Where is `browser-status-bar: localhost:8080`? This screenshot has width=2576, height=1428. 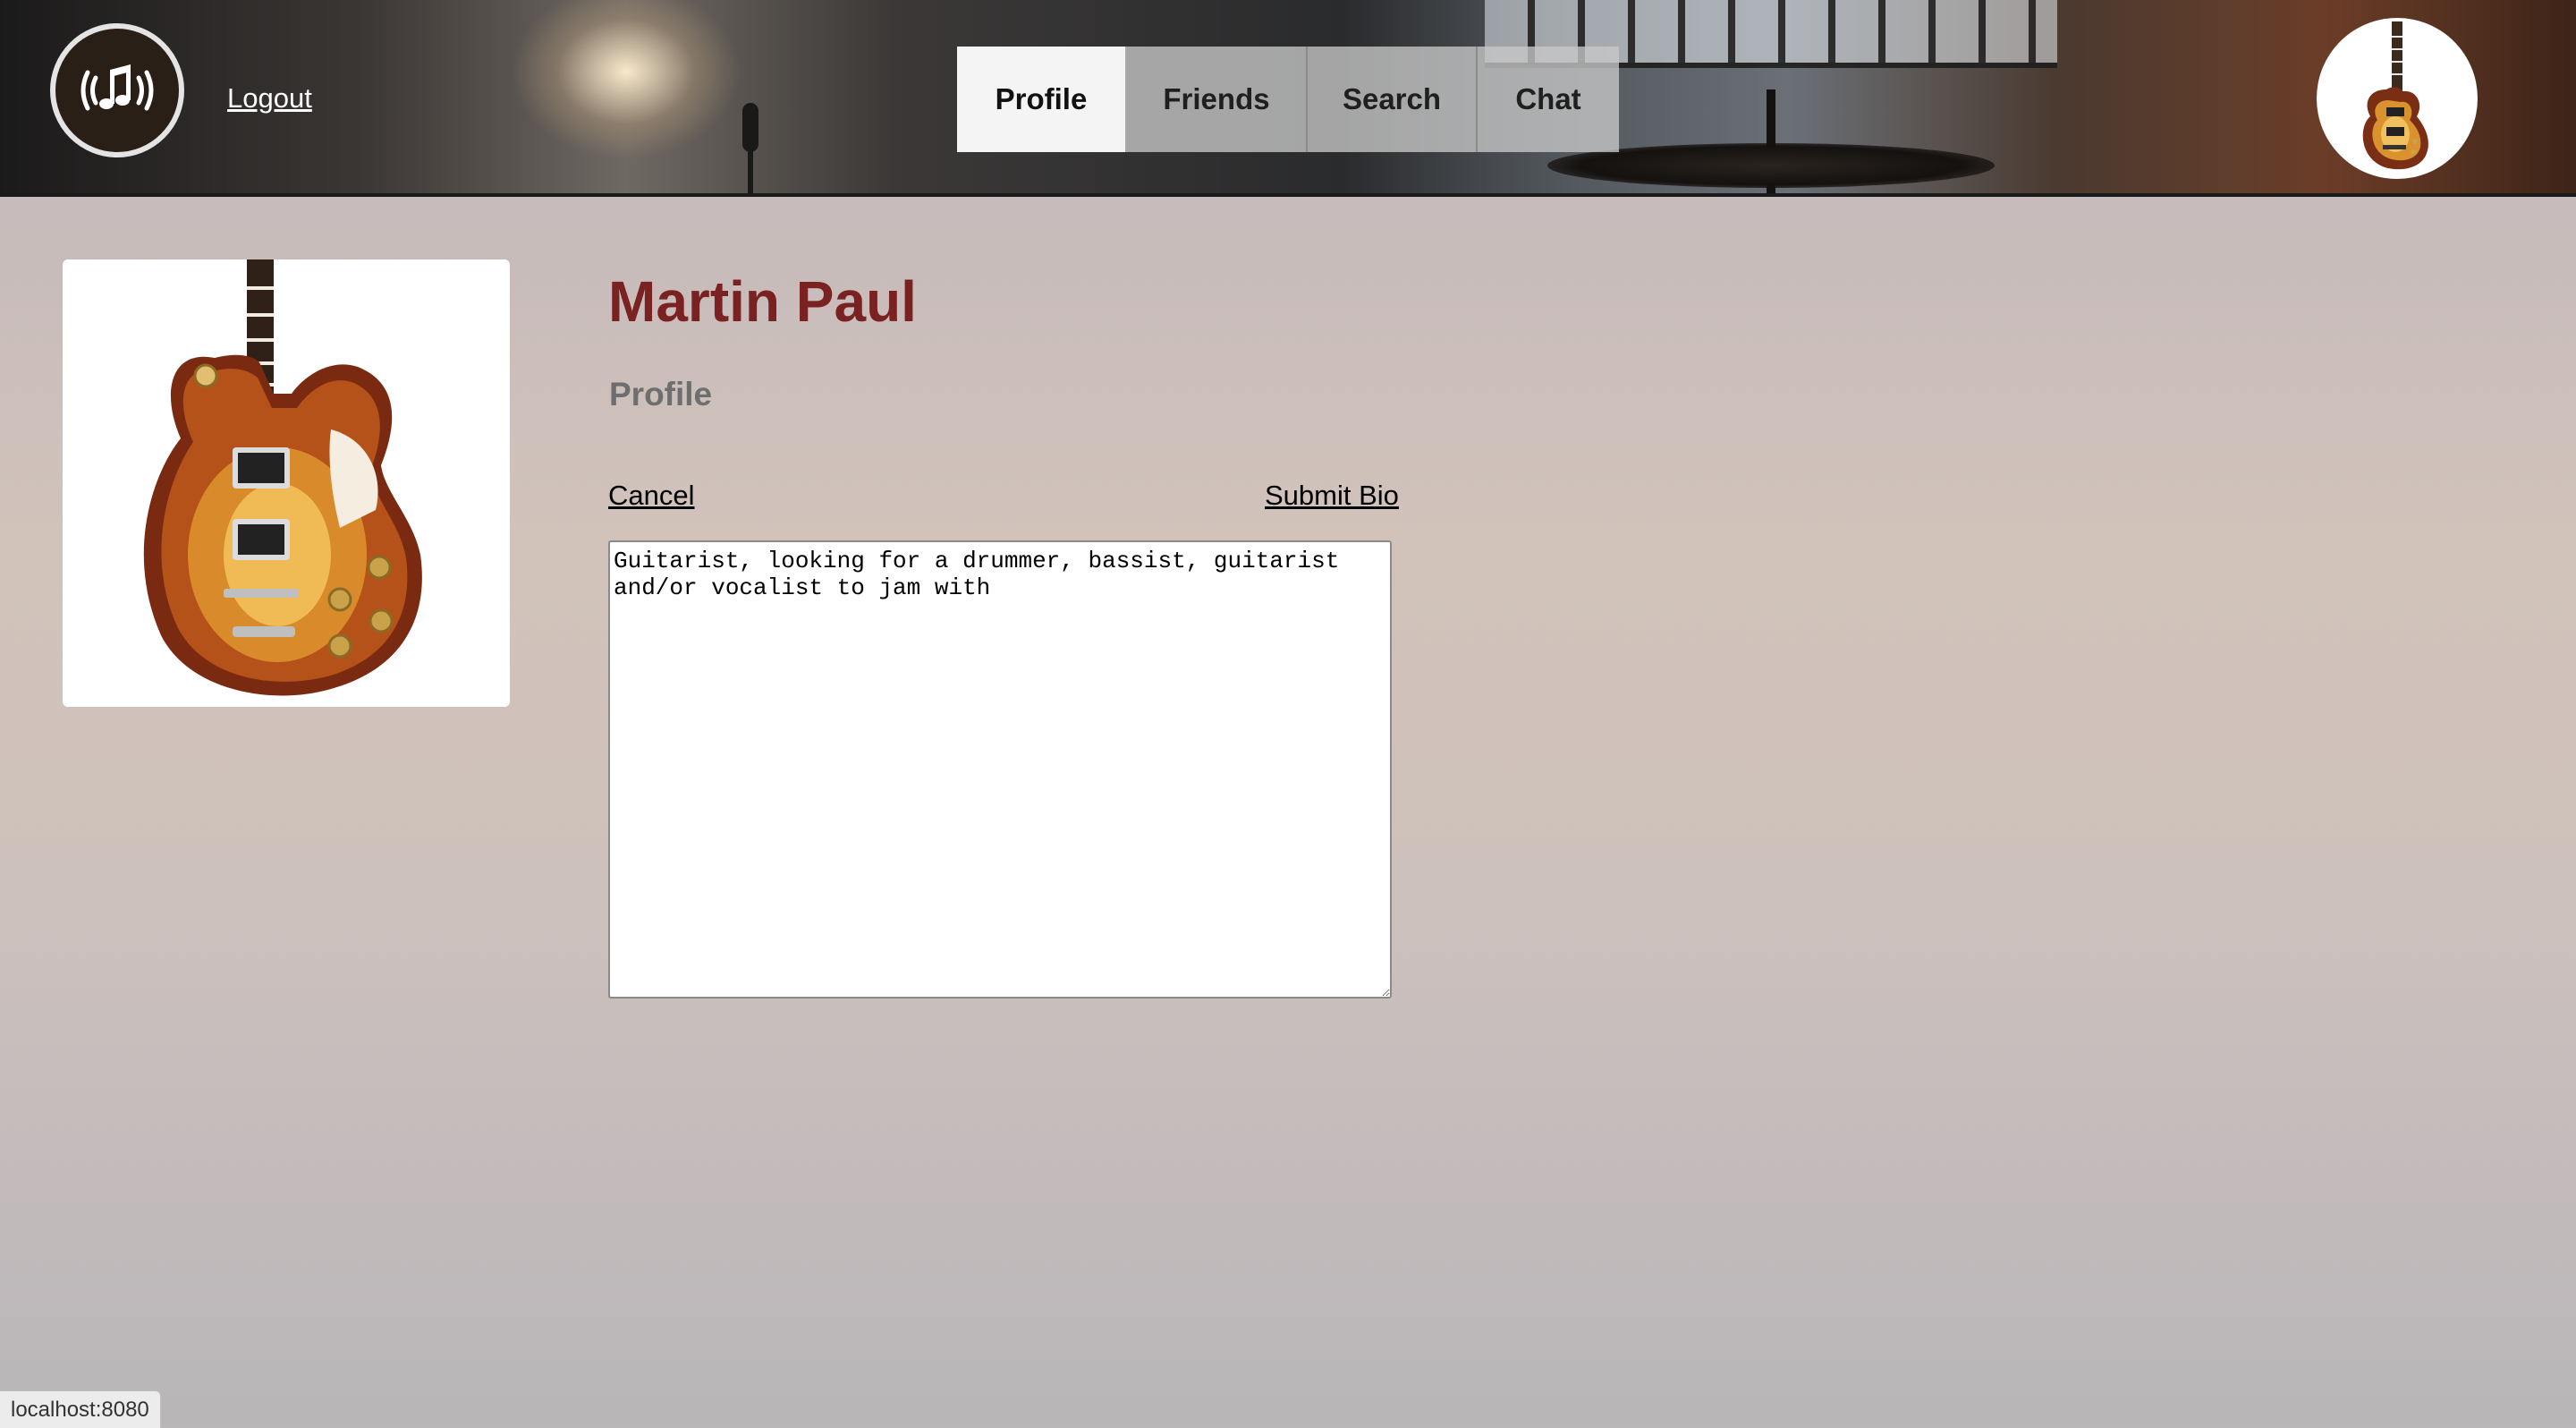 browser-status-bar: localhost:8080 is located at coordinates (80, 1409).